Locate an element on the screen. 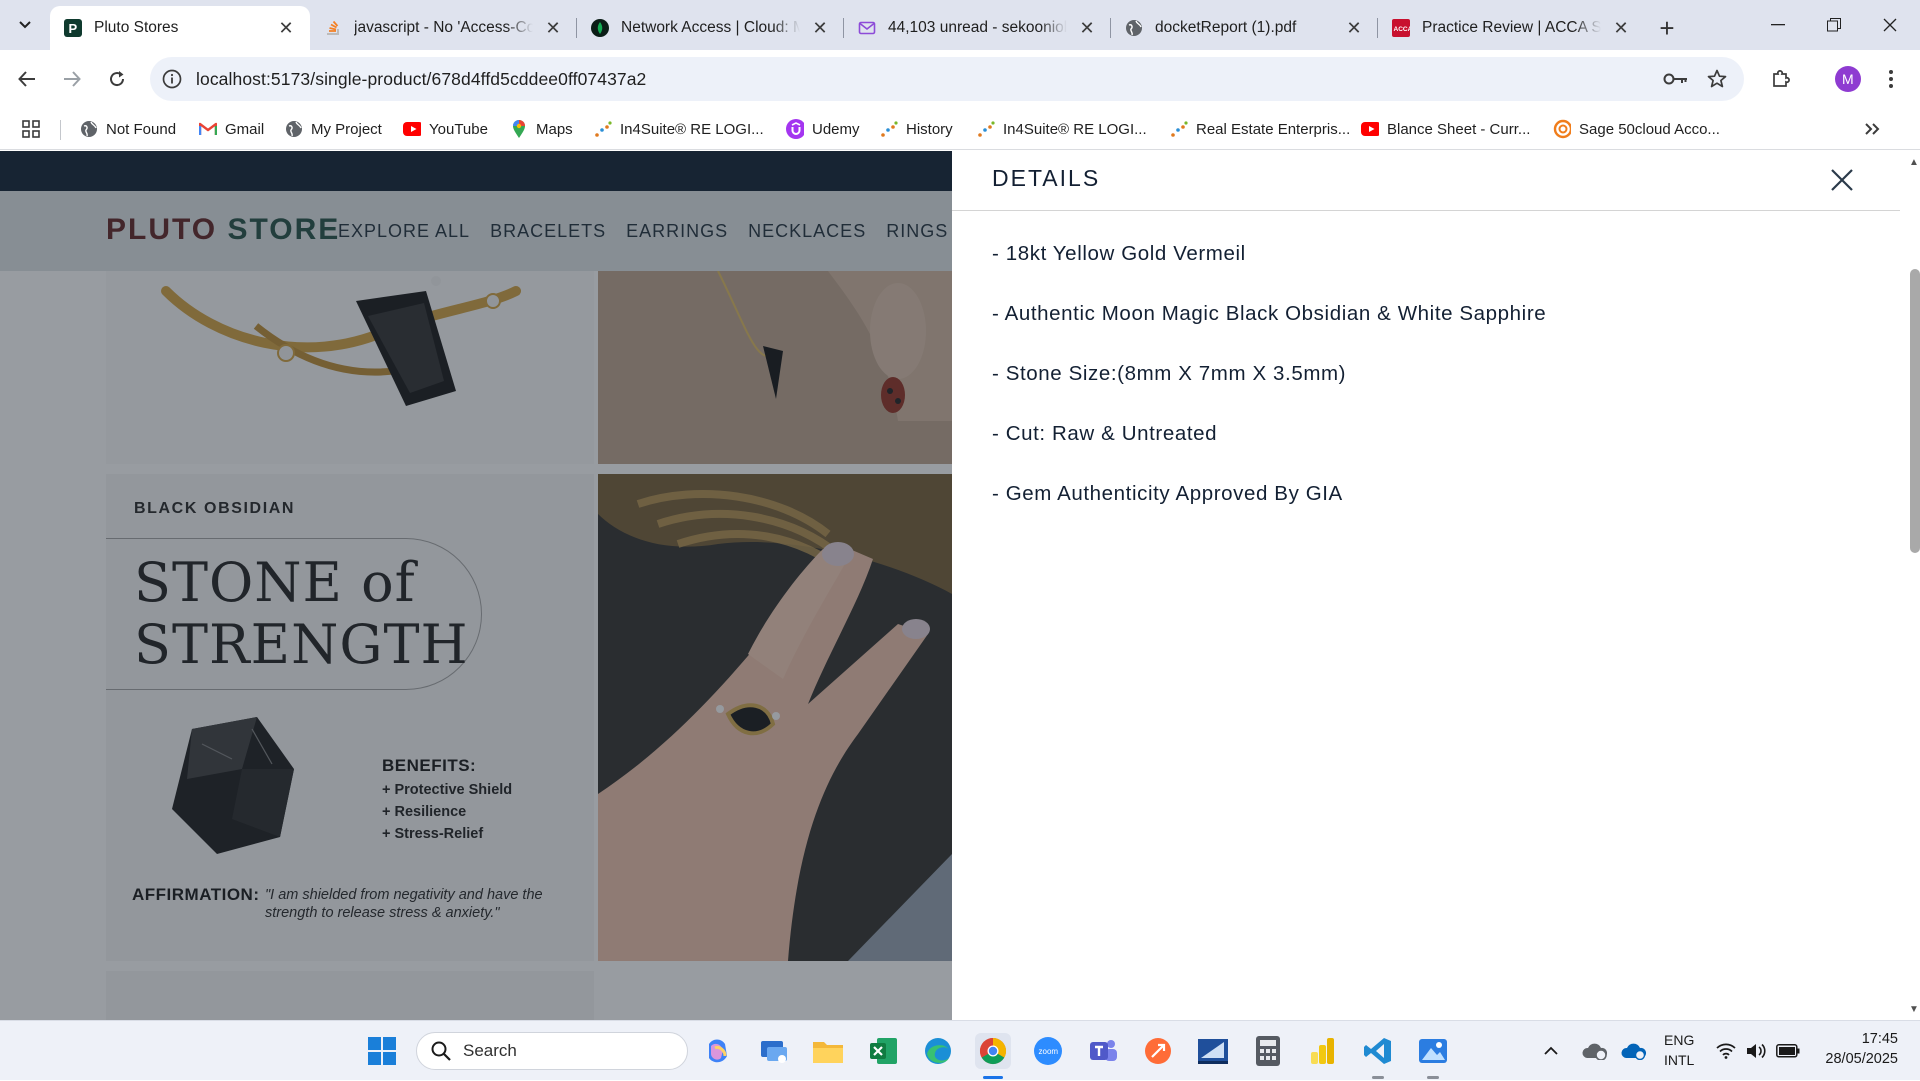 The width and height of the screenshot is (1920, 1081). tab-search-chevron-icon is located at coordinates (25, 25).